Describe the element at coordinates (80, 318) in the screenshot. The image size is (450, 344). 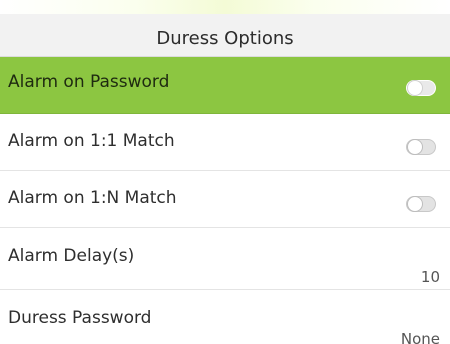
I see `menu-item-label: Duress Password` at that location.